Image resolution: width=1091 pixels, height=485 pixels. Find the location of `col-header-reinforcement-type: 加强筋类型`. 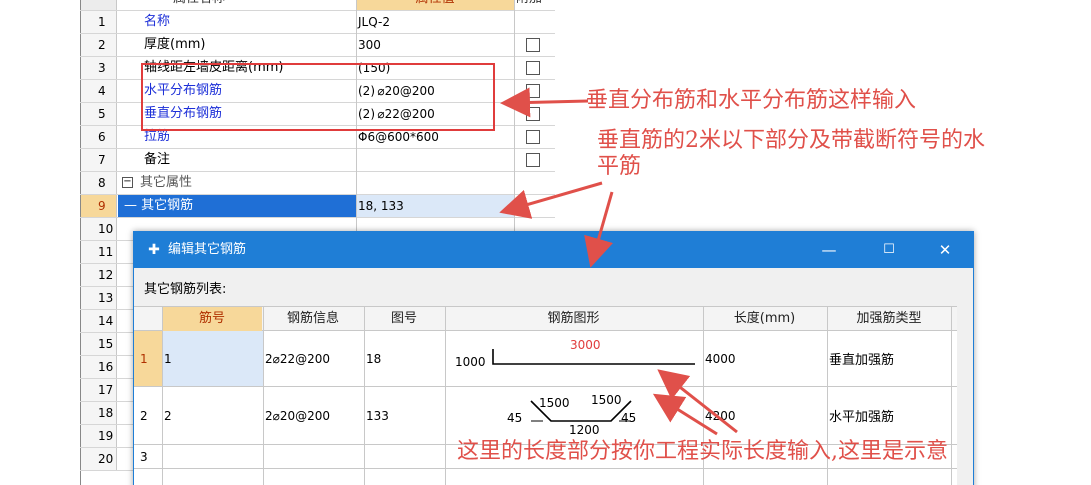

col-header-reinforcement-type: 加强筋类型 is located at coordinates (889, 319).